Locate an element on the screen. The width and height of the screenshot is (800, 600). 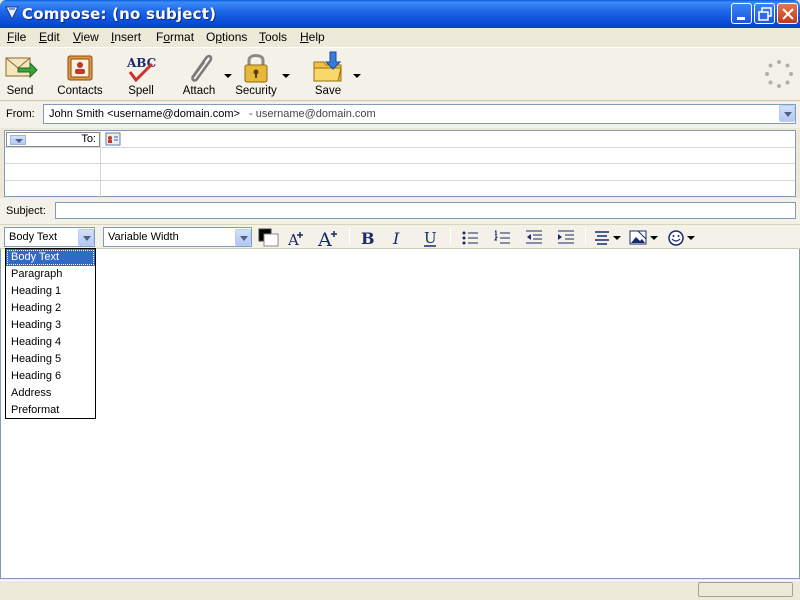
attach-button: Attach is located at coordinates (199, 75).